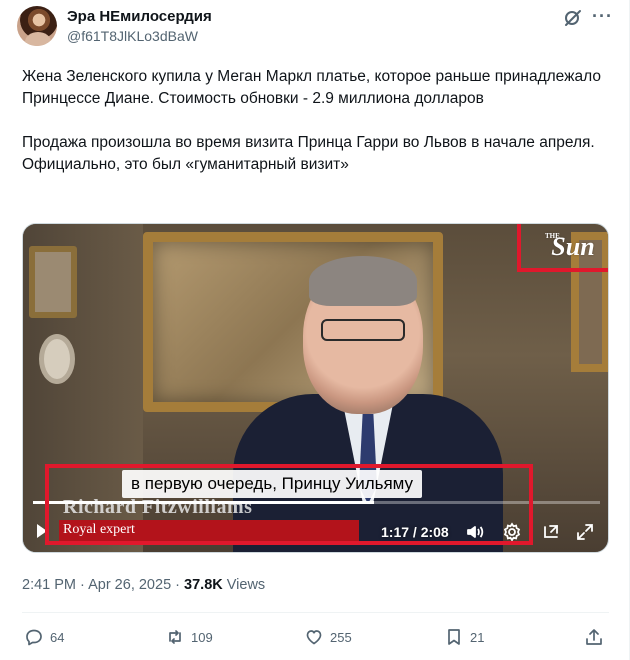 Image resolution: width=630 pixels, height=660 pixels. Describe the element at coordinates (315, 612) in the screenshot. I see `divider` at that location.